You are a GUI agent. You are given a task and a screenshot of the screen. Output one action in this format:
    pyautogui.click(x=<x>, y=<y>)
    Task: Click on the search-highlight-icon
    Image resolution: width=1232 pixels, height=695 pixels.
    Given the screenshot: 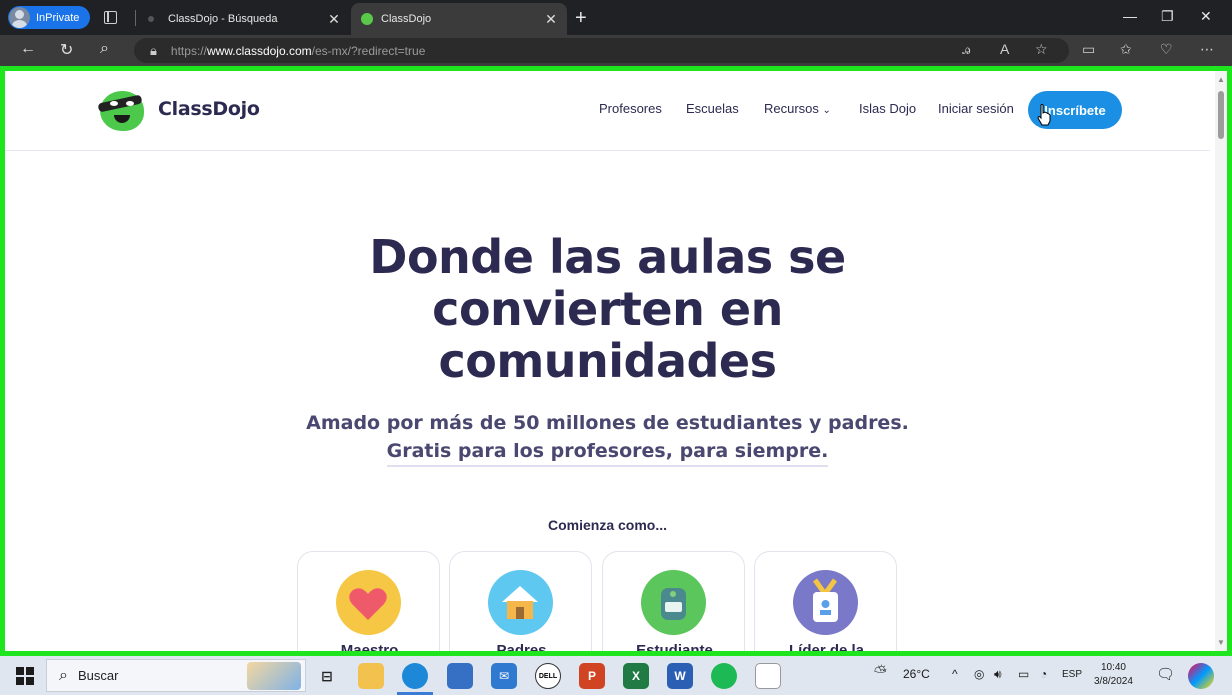 What is the action you would take?
    pyautogui.click(x=274, y=676)
    